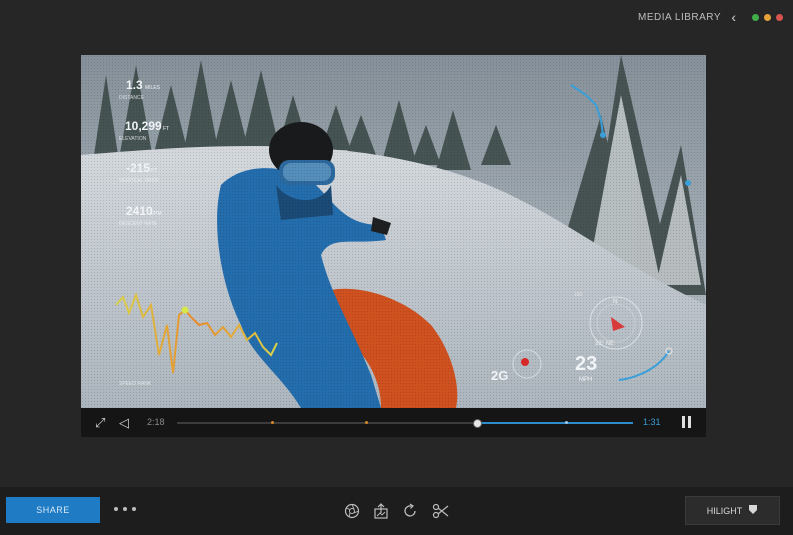 This screenshot has width=793, height=535. What do you see at coordinates (154, 171) in the screenshot?
I see `stat3-unit: FT` at bounding box center [154, 171].